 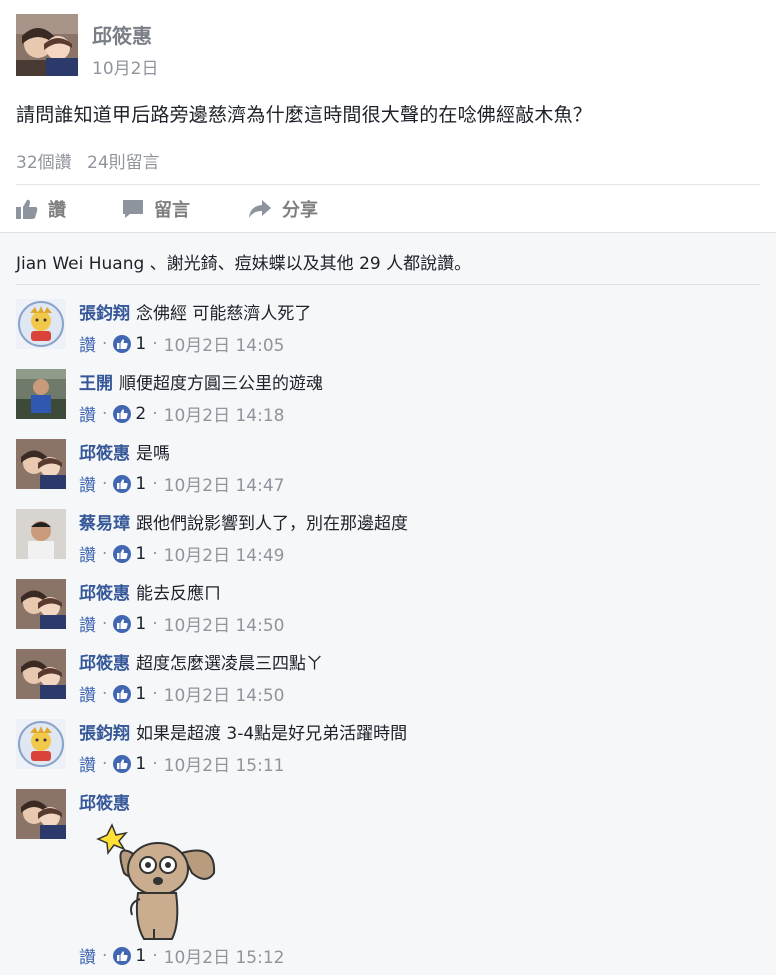 What do you see at coordinates (159, 883) in the screenshot?
I see `dog-sticker-image` at bounding box center [159, 883].